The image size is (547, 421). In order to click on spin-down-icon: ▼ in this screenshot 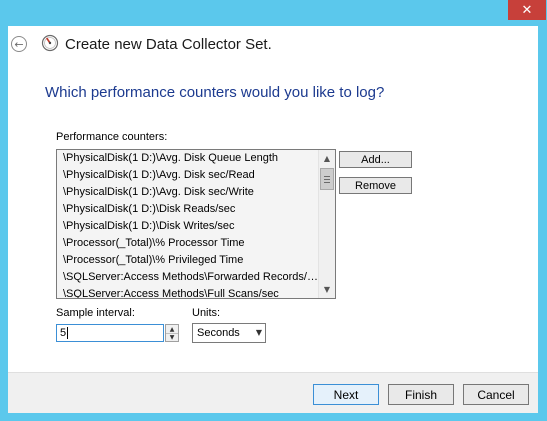, I will do `click(172, 337)`.